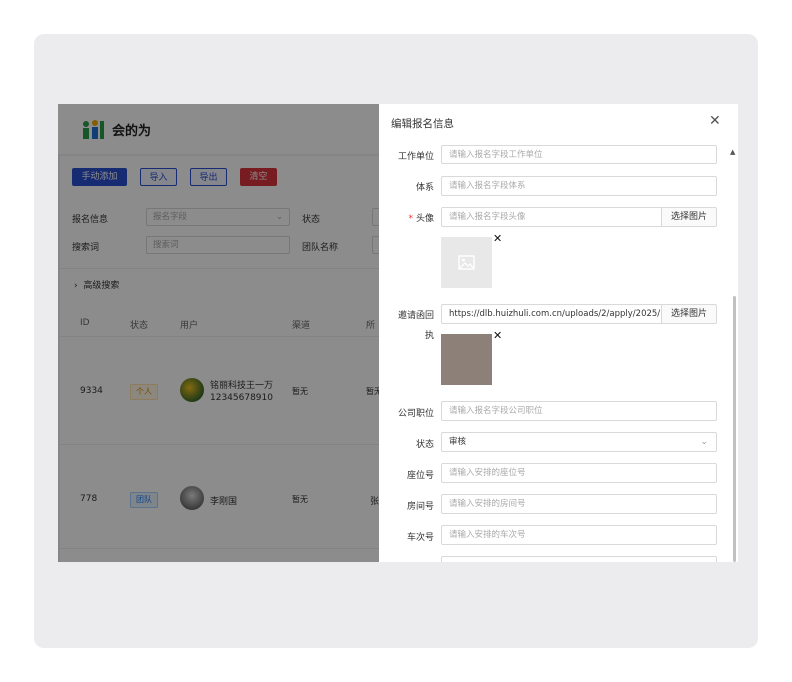 This screenshot has height=682, width=792. Describe the element at coordinates (579, 535) in the screenshot. I see `train-input: 请输入安排的车次号` at that location.